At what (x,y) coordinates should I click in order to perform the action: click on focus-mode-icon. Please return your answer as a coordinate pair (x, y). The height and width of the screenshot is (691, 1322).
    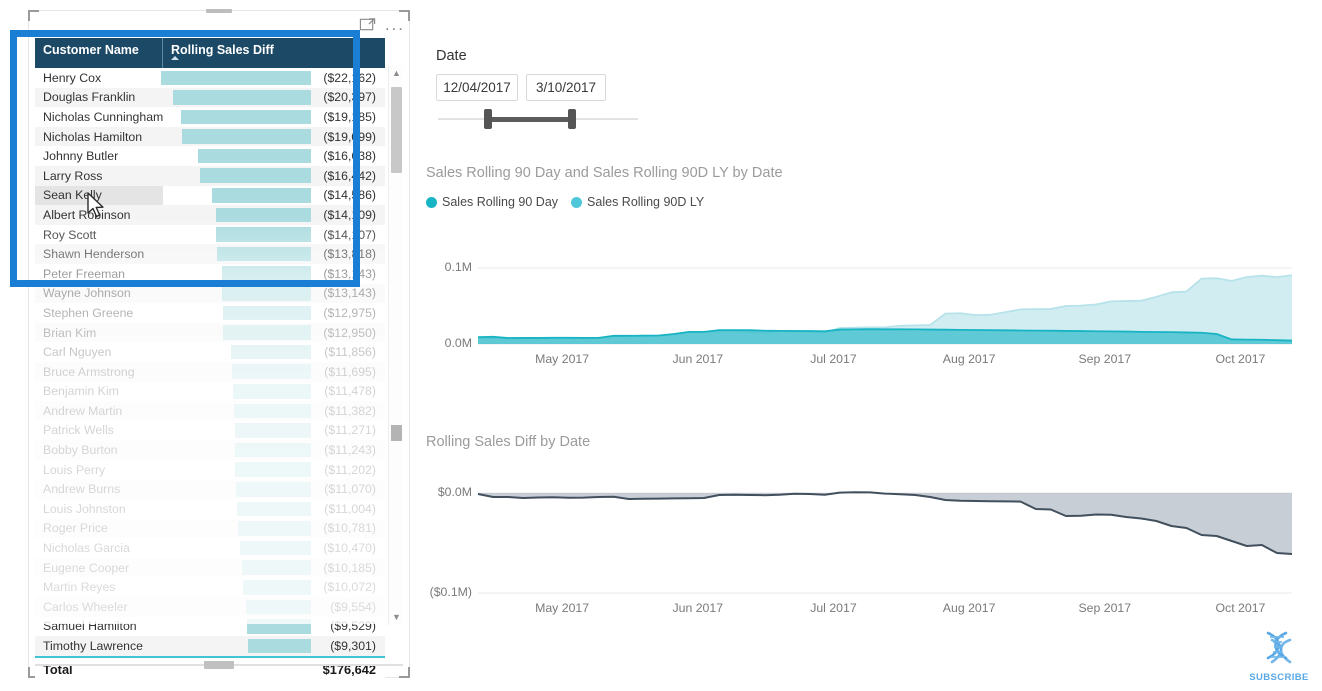
    Looking at the image, I should click on (367, 24).